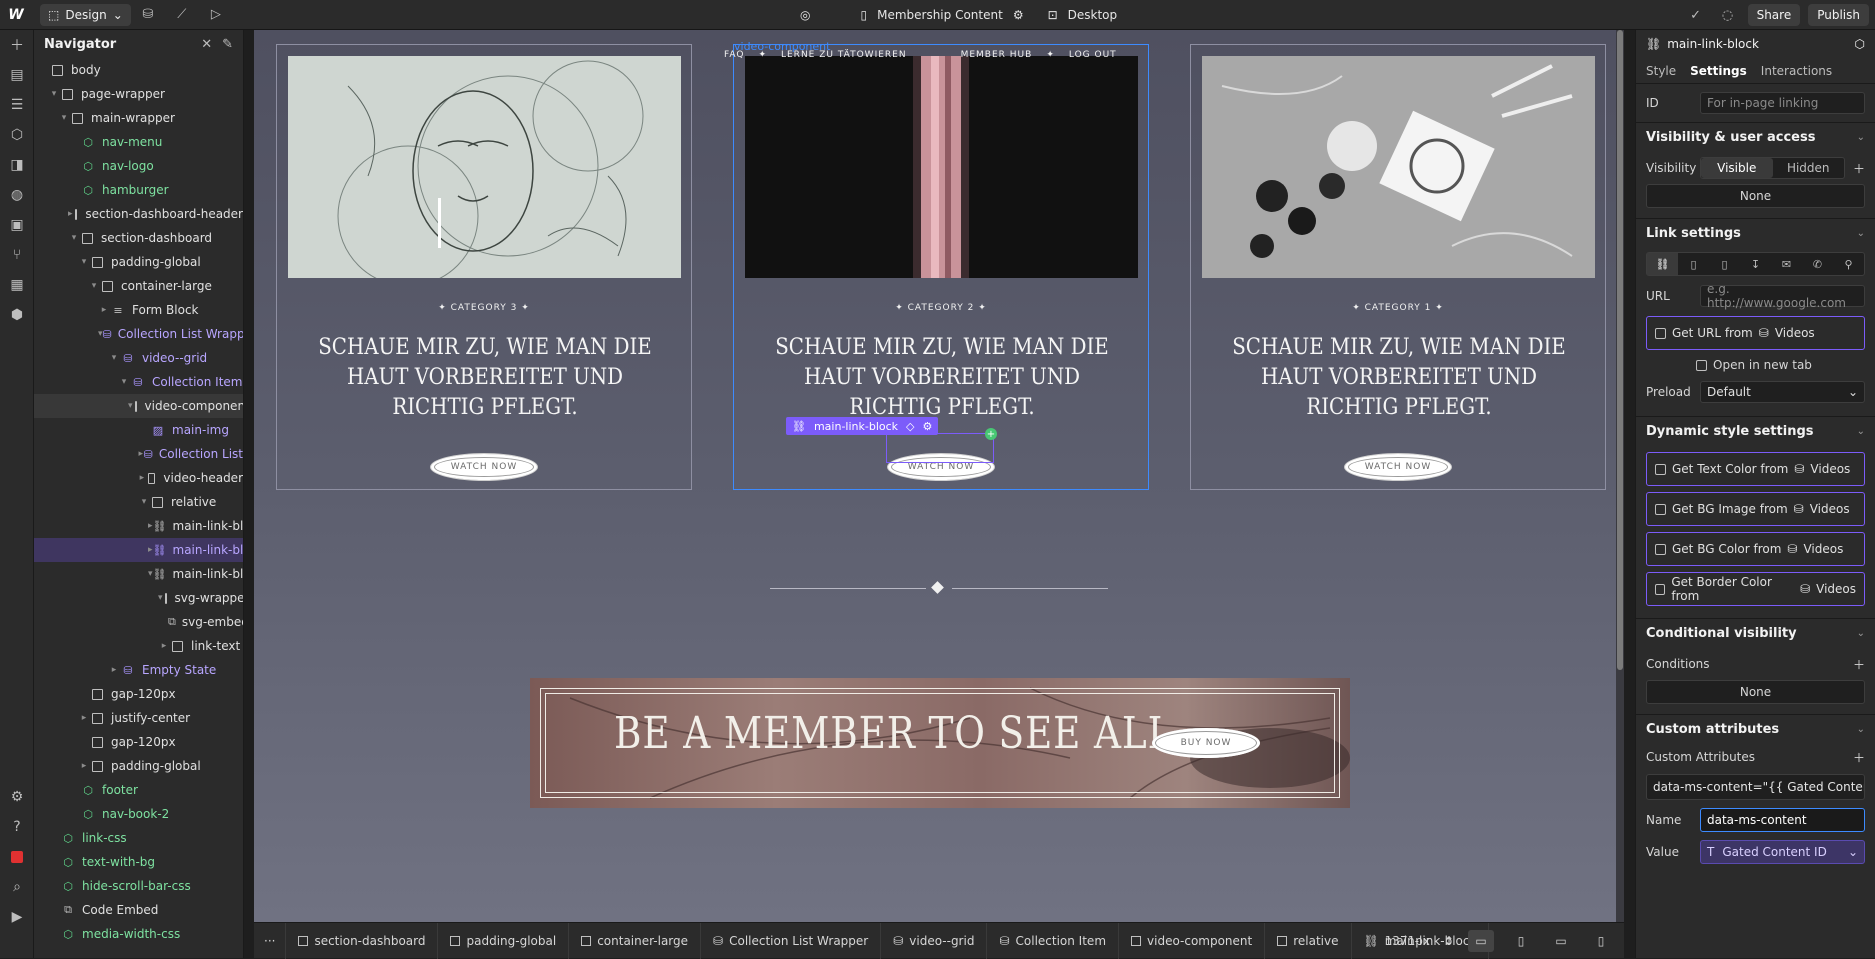 This screenshot has width=1875, height=959. What do you see at coordinates (138, 214) in the screenshot?
I see `navigator-row: ▸ section-dashboard-header` at bounding box center [138, 214].